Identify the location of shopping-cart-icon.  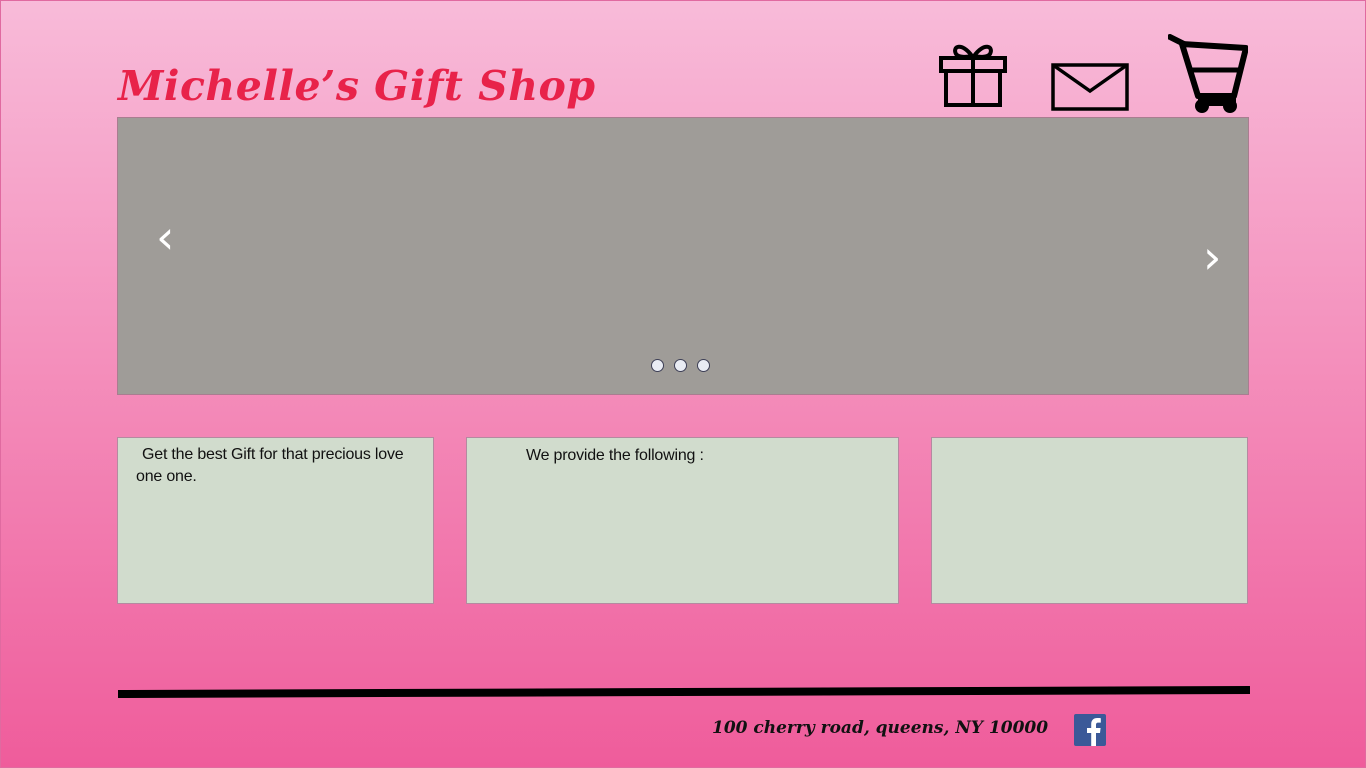
(1208, 73).